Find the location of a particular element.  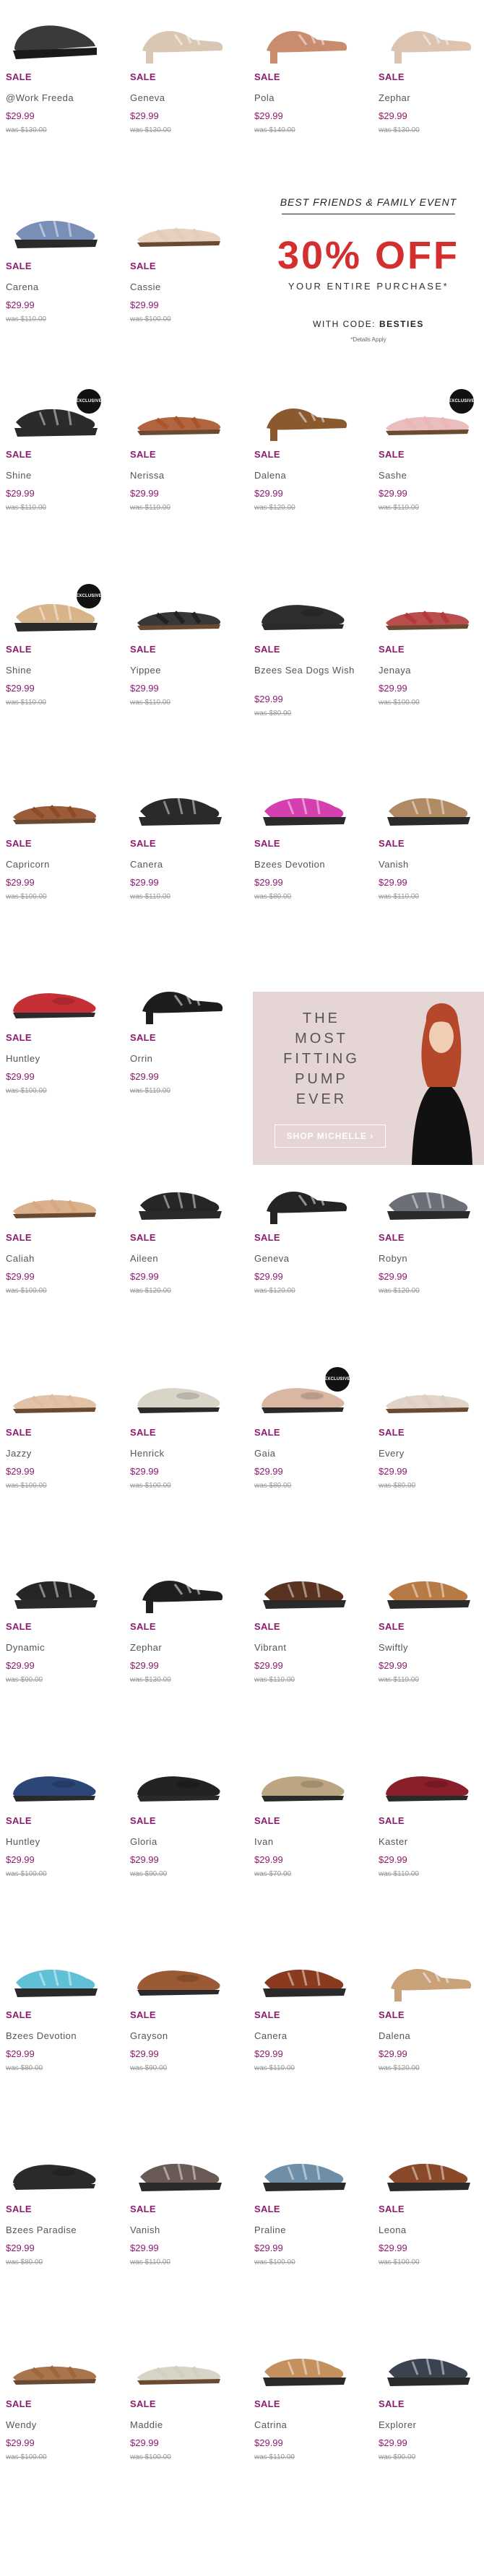

product-name: Wendy is located at coordinates (58, 2424).